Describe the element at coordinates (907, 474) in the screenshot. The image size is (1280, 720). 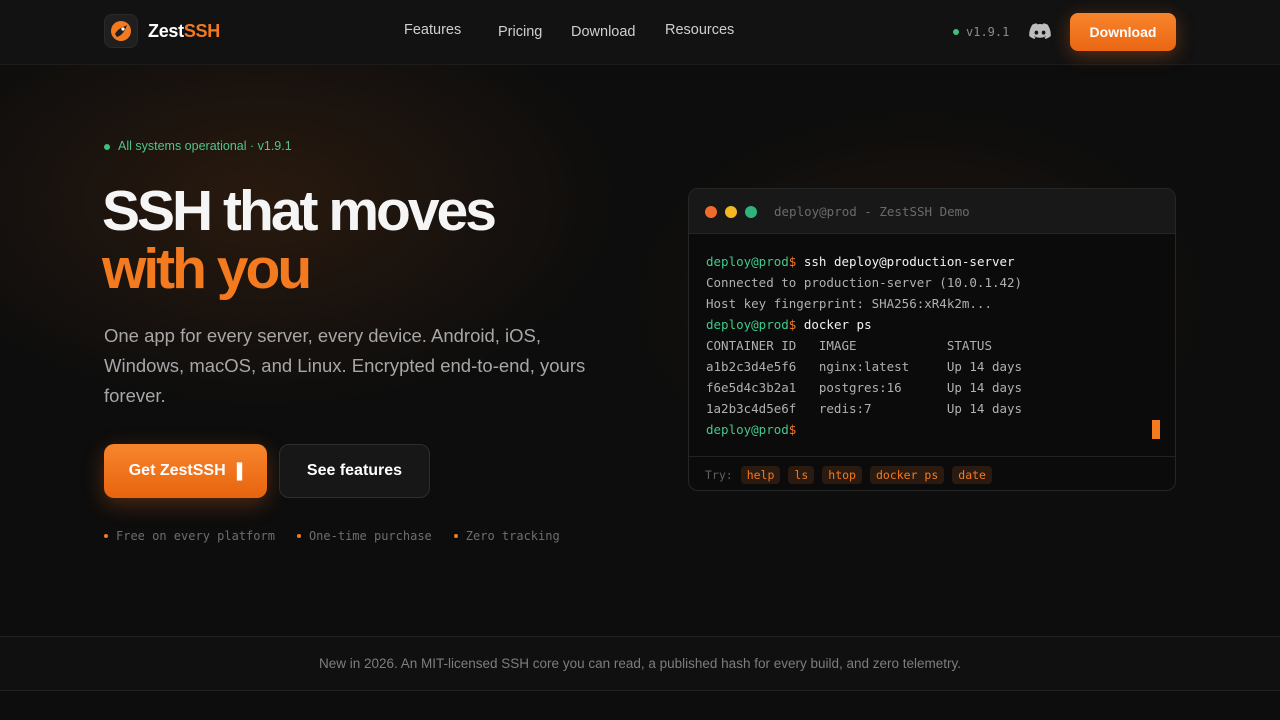
I see `suggestion-docker-ps: docker ps` at that location.